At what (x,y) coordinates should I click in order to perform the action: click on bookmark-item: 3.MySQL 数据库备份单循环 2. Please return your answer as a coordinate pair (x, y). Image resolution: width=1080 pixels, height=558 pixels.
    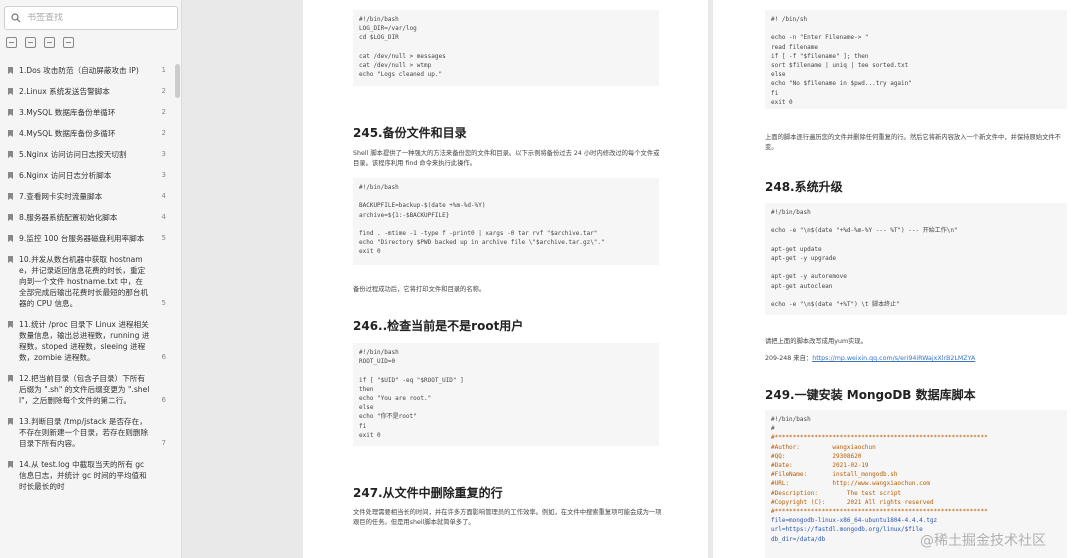
    Looking at the image, I should click on (86, 112).